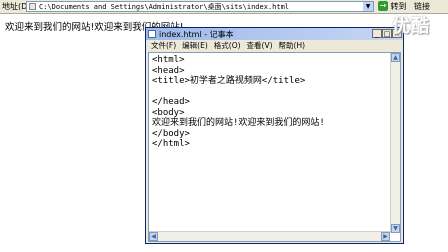 This screenshot has width=448, height=252. Describe the element at coordinates (368, 6) in the screenshot. I see `chevron-down-icon: ▼` at that location.